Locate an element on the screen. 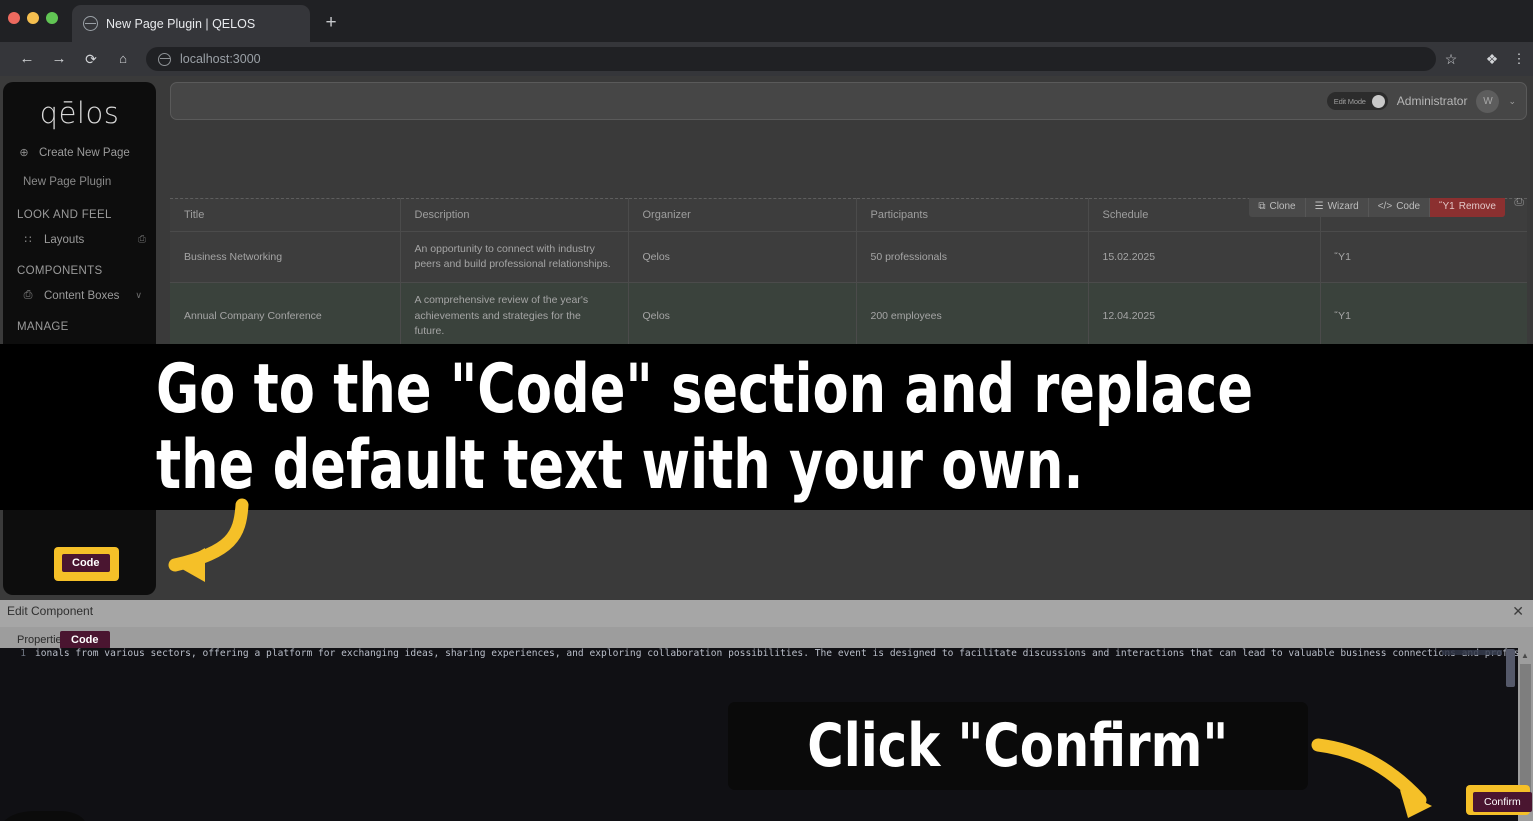 The image size is (1533, 821). address-bar: localhost:3000 is located at coordinates (791, 59).